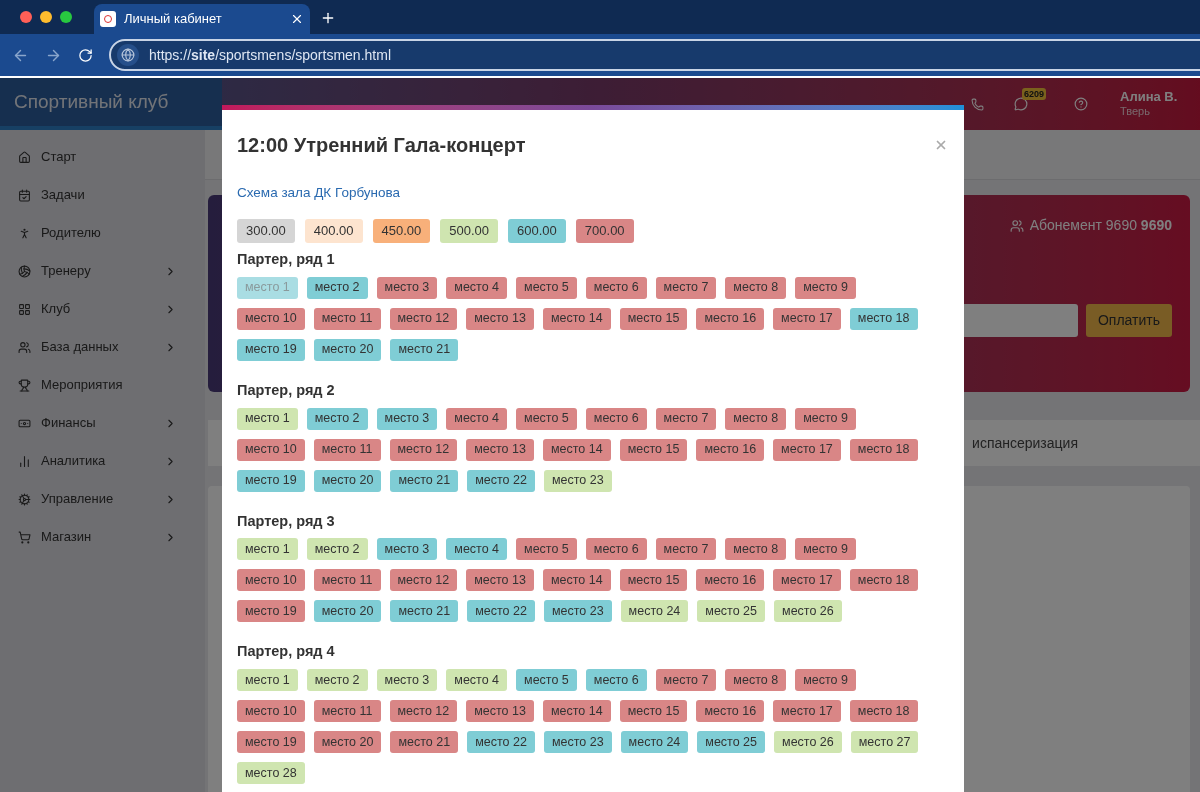 Image resolution: width=1200 pixels, height=792 pixels. Describe the element at coordinates (1081, 104) in the screenshot. I see `help-icon` at that location.